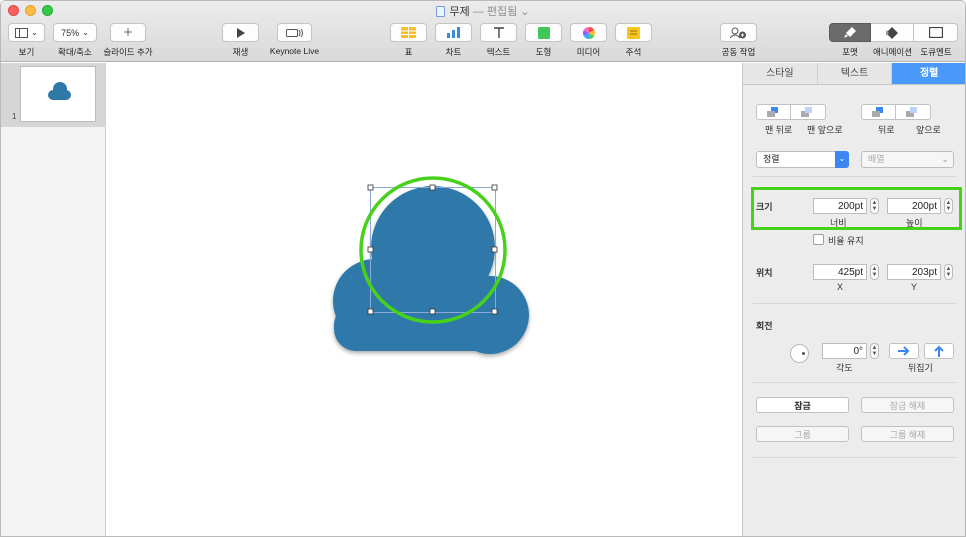  I want to click on bring-to-front-button, so click(808, 112).